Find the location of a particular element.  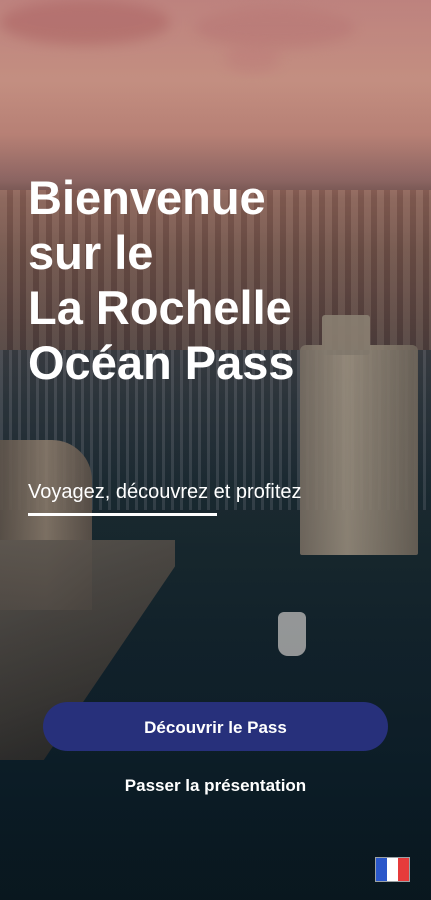

title-line-3: La Rochelle is located at coordinates (160, 307).